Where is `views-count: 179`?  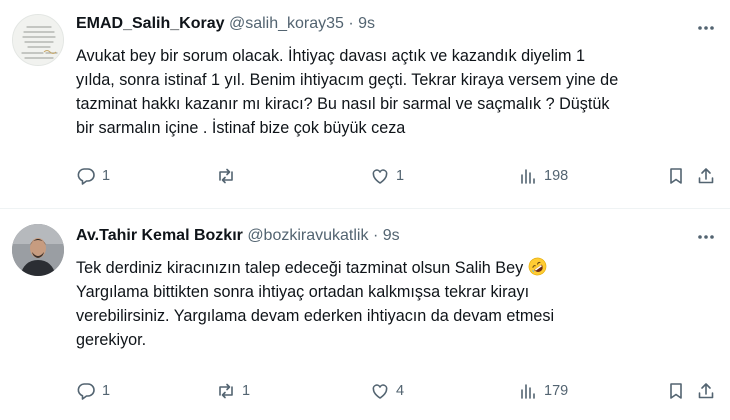 views-count: 179 is located at coordinates (556, 391).